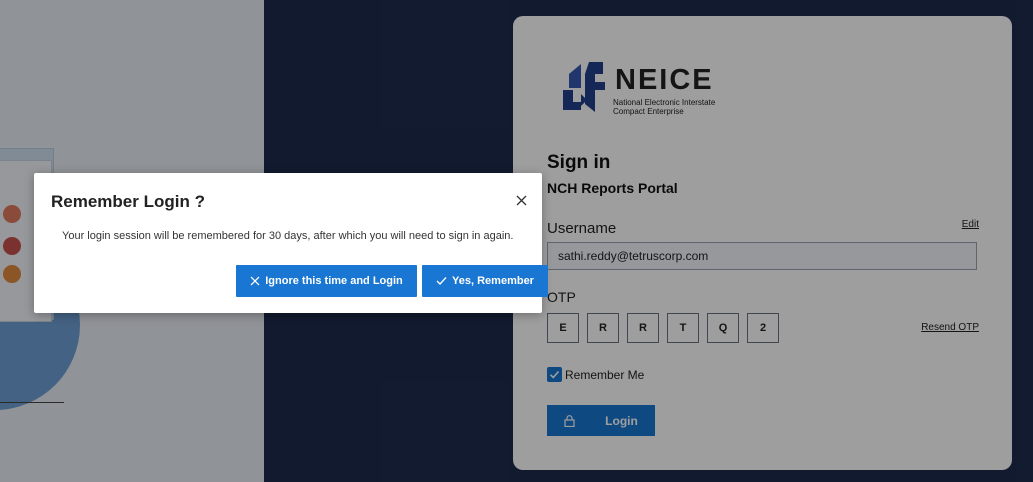 The height and width of the screenshot is (482, 1033). I want to click on dialog-title: Remember Login ?, so click(128, 201).